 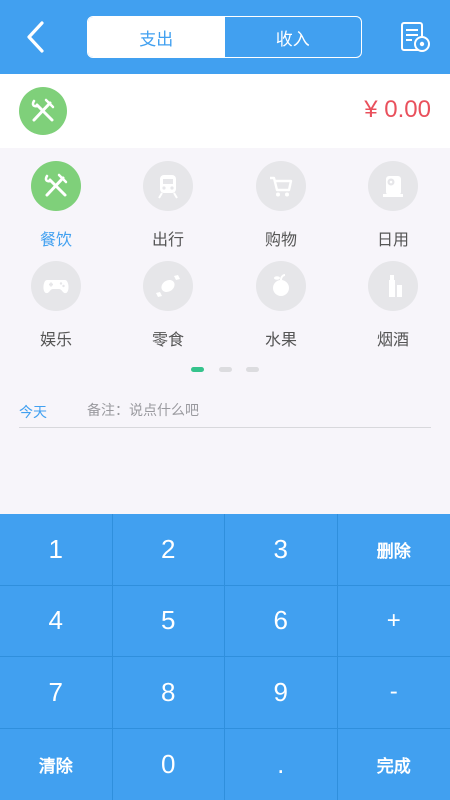 I want to click on list-settings-icon, so click(x=415, y=37).